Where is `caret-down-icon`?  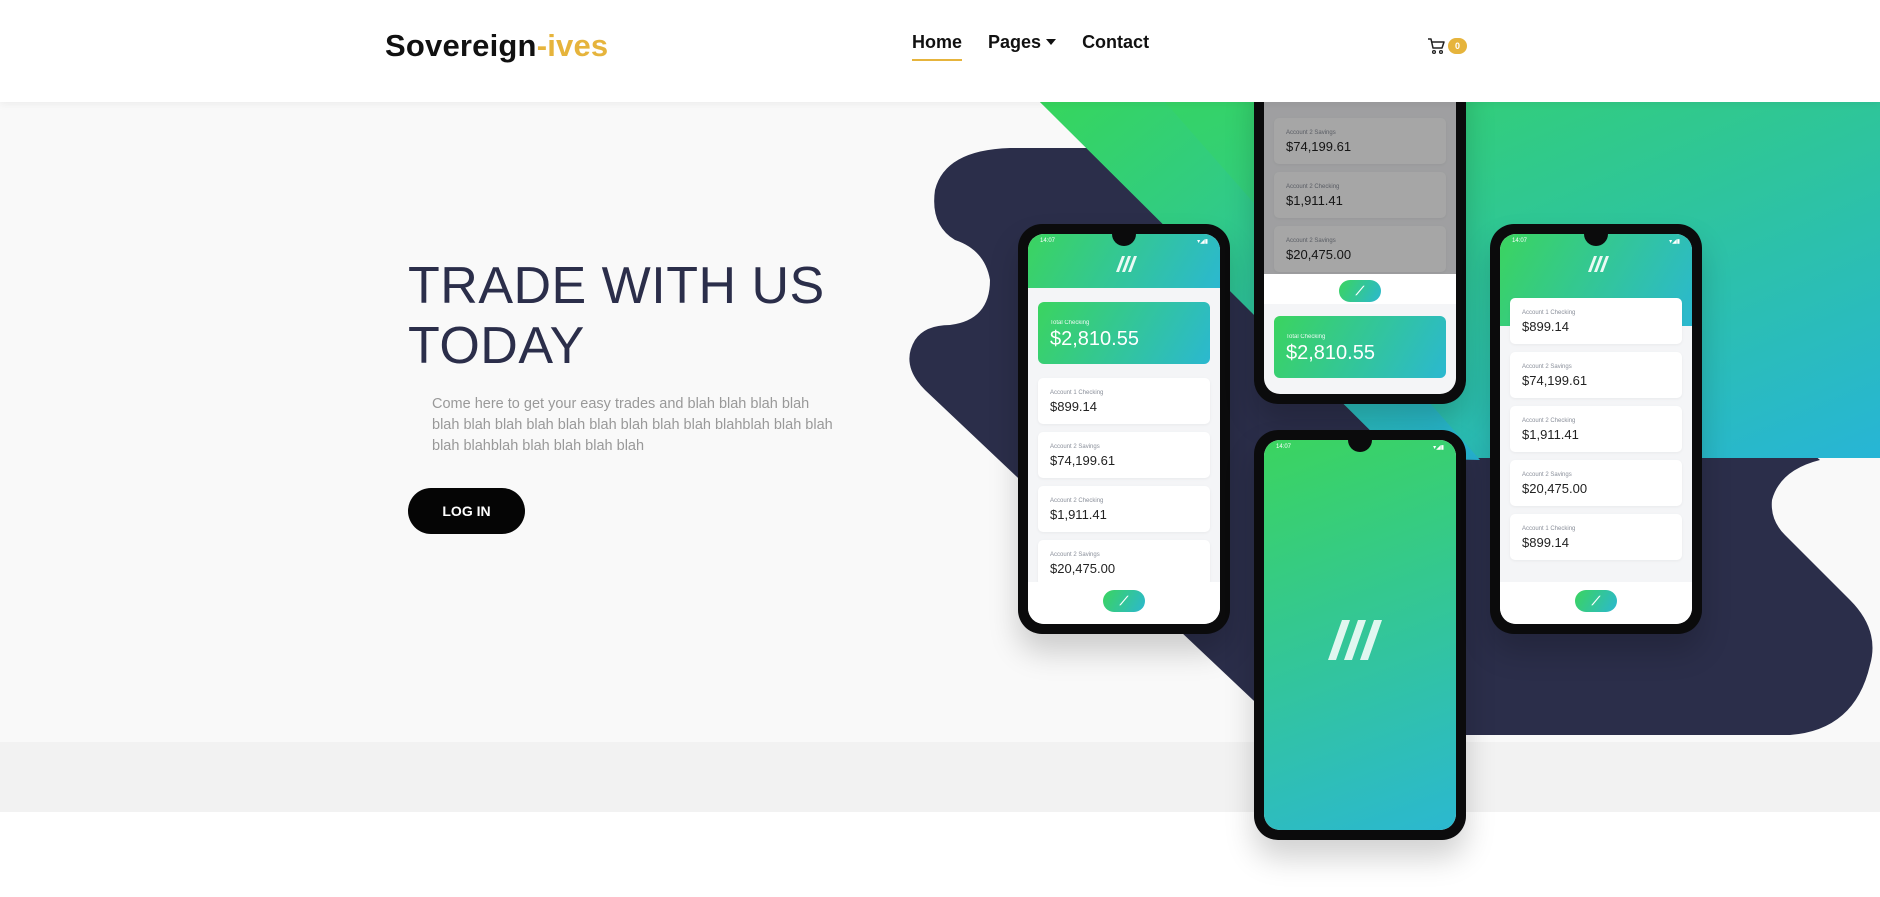
caret-down-icon is located at coordinates (1051, 42).